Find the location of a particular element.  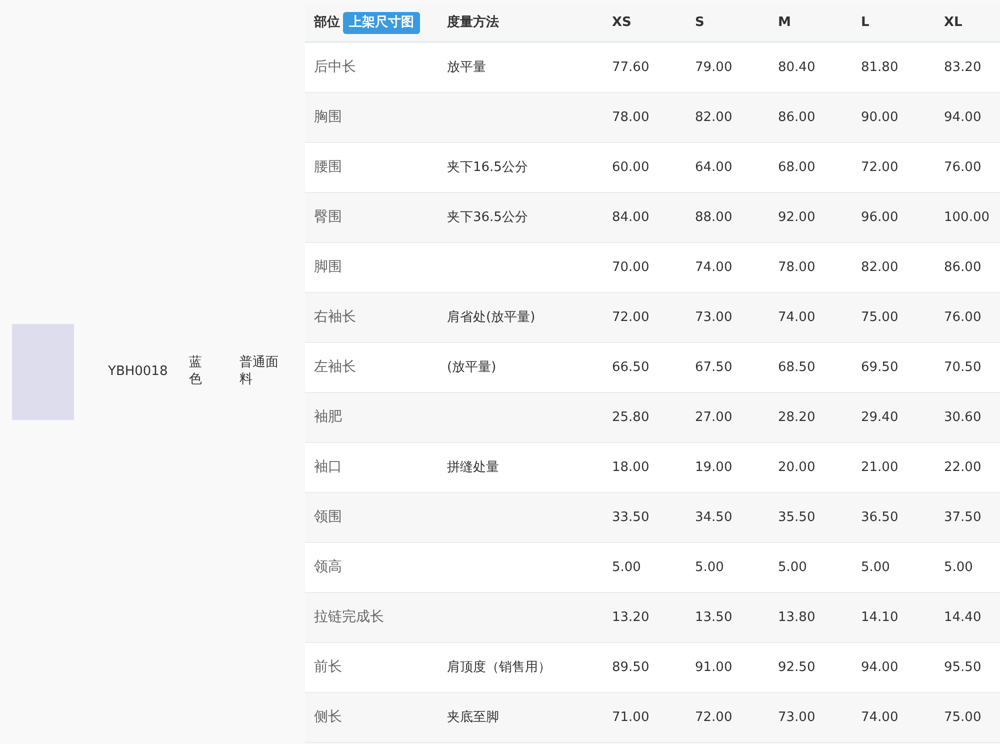

table-cell-text: 侧长 is located at coordinates (328, 717).